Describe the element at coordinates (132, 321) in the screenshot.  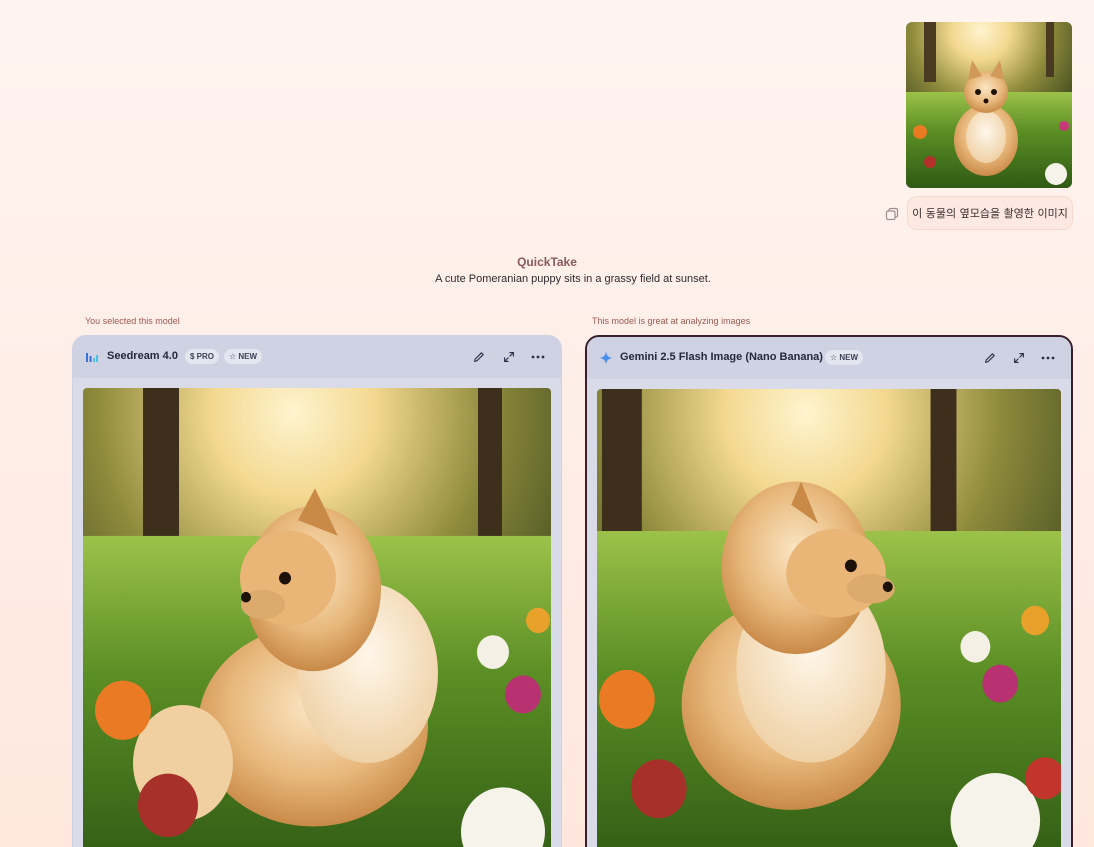
I see `card-caption-selected: You selected this model` at that location.